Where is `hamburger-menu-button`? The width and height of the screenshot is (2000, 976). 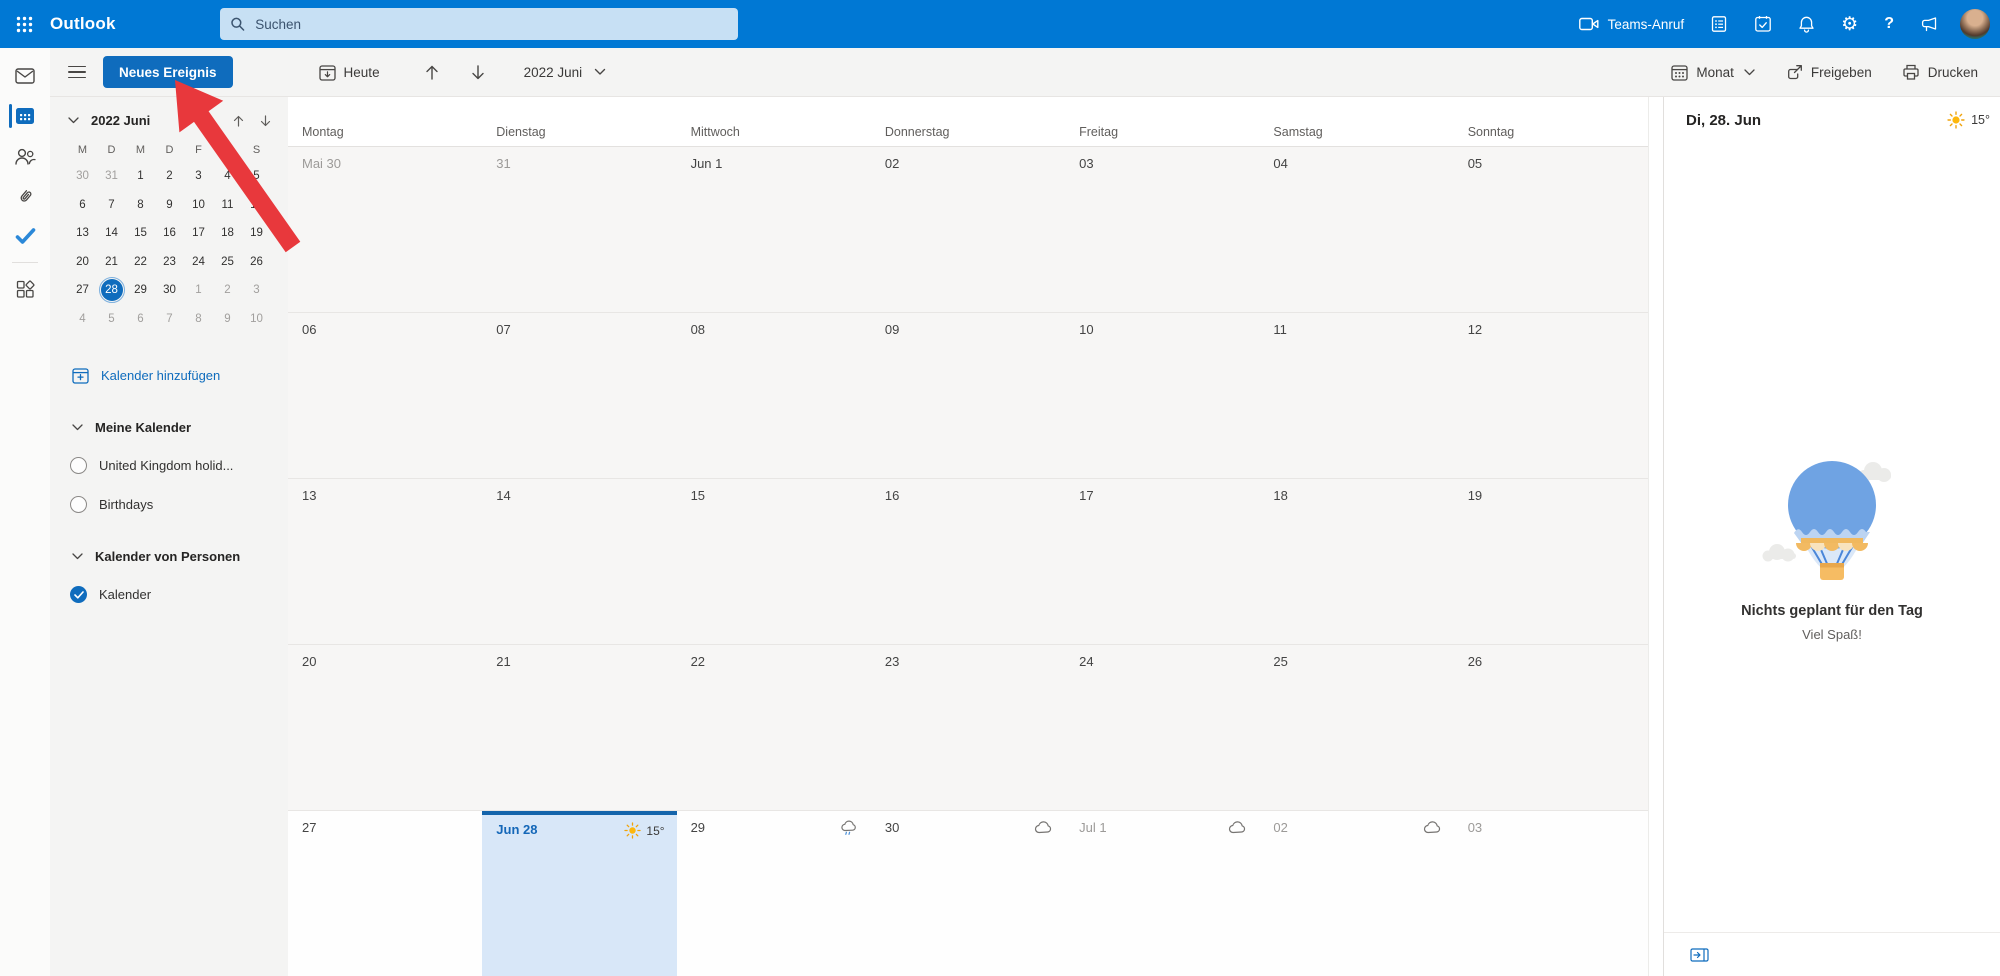 hamburger-menu-button is located at coordinates (77, 72).